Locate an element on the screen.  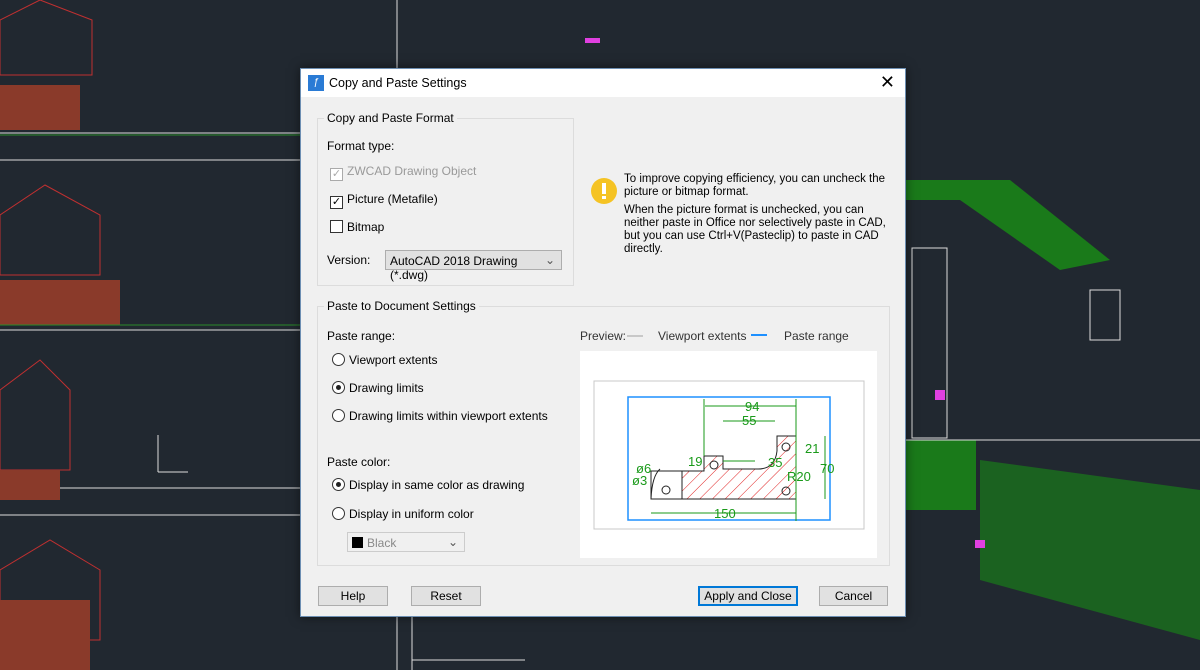
checkbox-bitmap: Bitmap is located at coordinates (357, 227).